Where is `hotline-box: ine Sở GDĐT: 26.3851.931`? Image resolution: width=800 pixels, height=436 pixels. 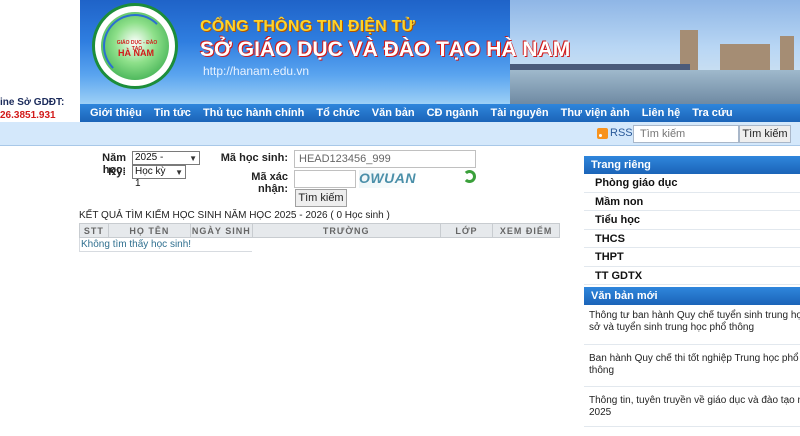
hotline-box: ine Sở GDĐT: 26.3851.931 is located at coordinates (40, 109).